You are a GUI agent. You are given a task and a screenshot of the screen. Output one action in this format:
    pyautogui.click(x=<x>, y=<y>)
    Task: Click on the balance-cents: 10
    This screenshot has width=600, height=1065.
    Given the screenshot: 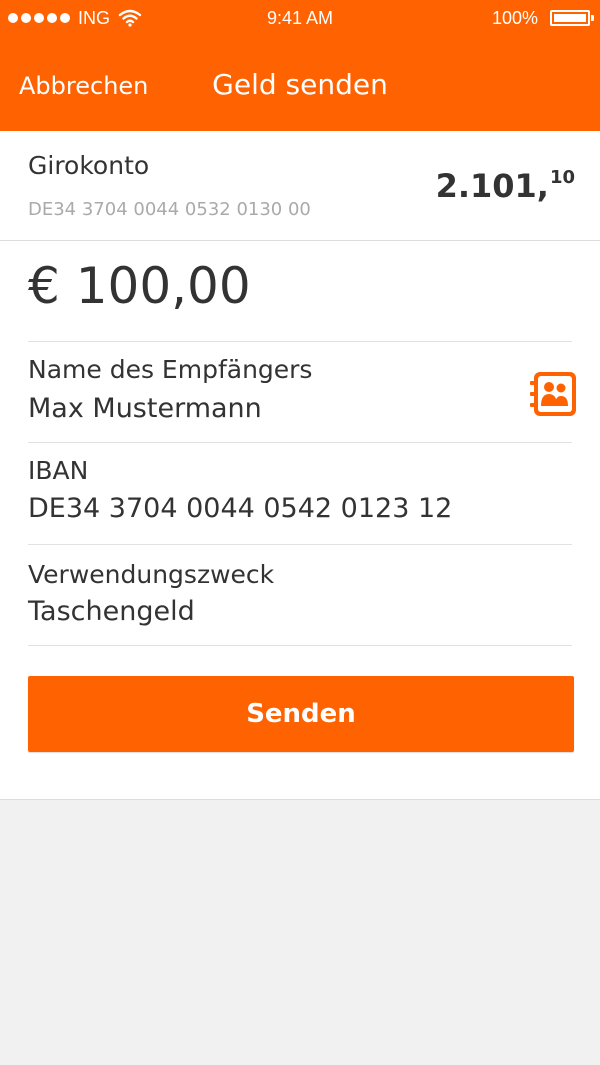 What is the action you would take?
    pyautogui.click(x=562, y=177)
    